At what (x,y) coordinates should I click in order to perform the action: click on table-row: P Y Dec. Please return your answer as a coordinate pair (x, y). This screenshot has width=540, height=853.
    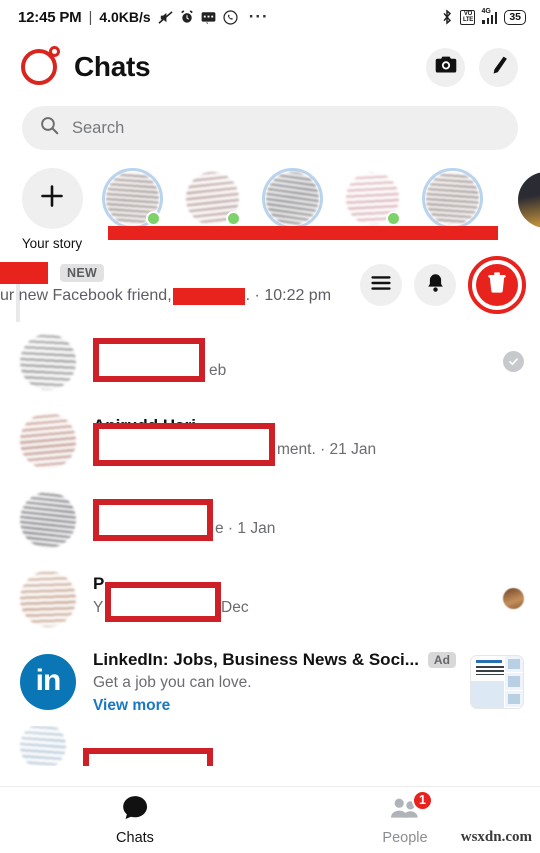
    Looking at the image, I should click on (270, 598).